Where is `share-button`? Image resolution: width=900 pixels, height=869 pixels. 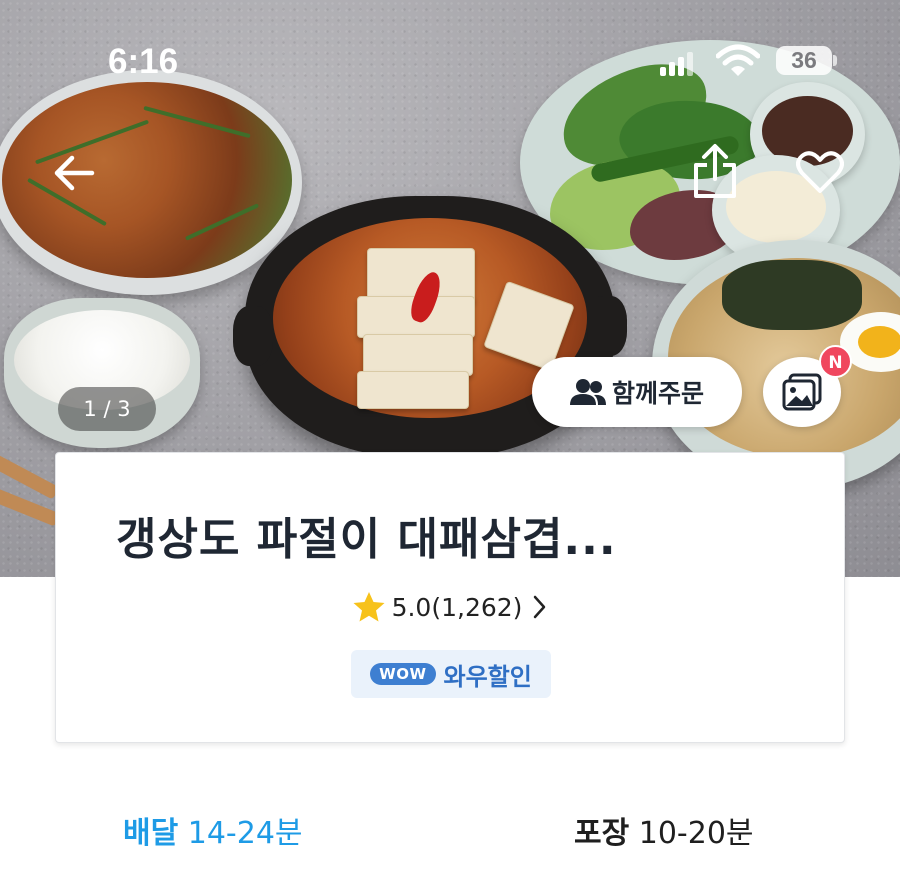
share-button is located at coordinates (715, 171).